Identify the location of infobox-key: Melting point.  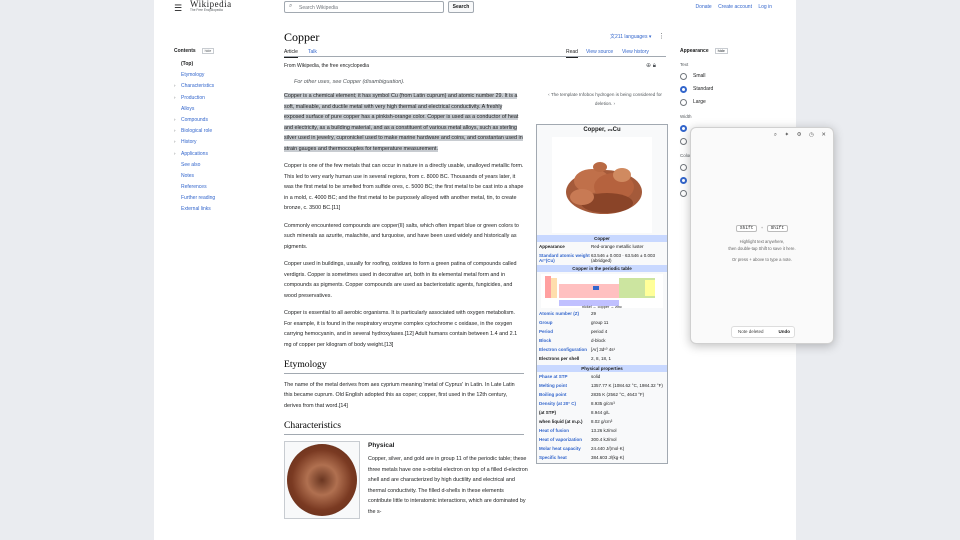
(565, 386).